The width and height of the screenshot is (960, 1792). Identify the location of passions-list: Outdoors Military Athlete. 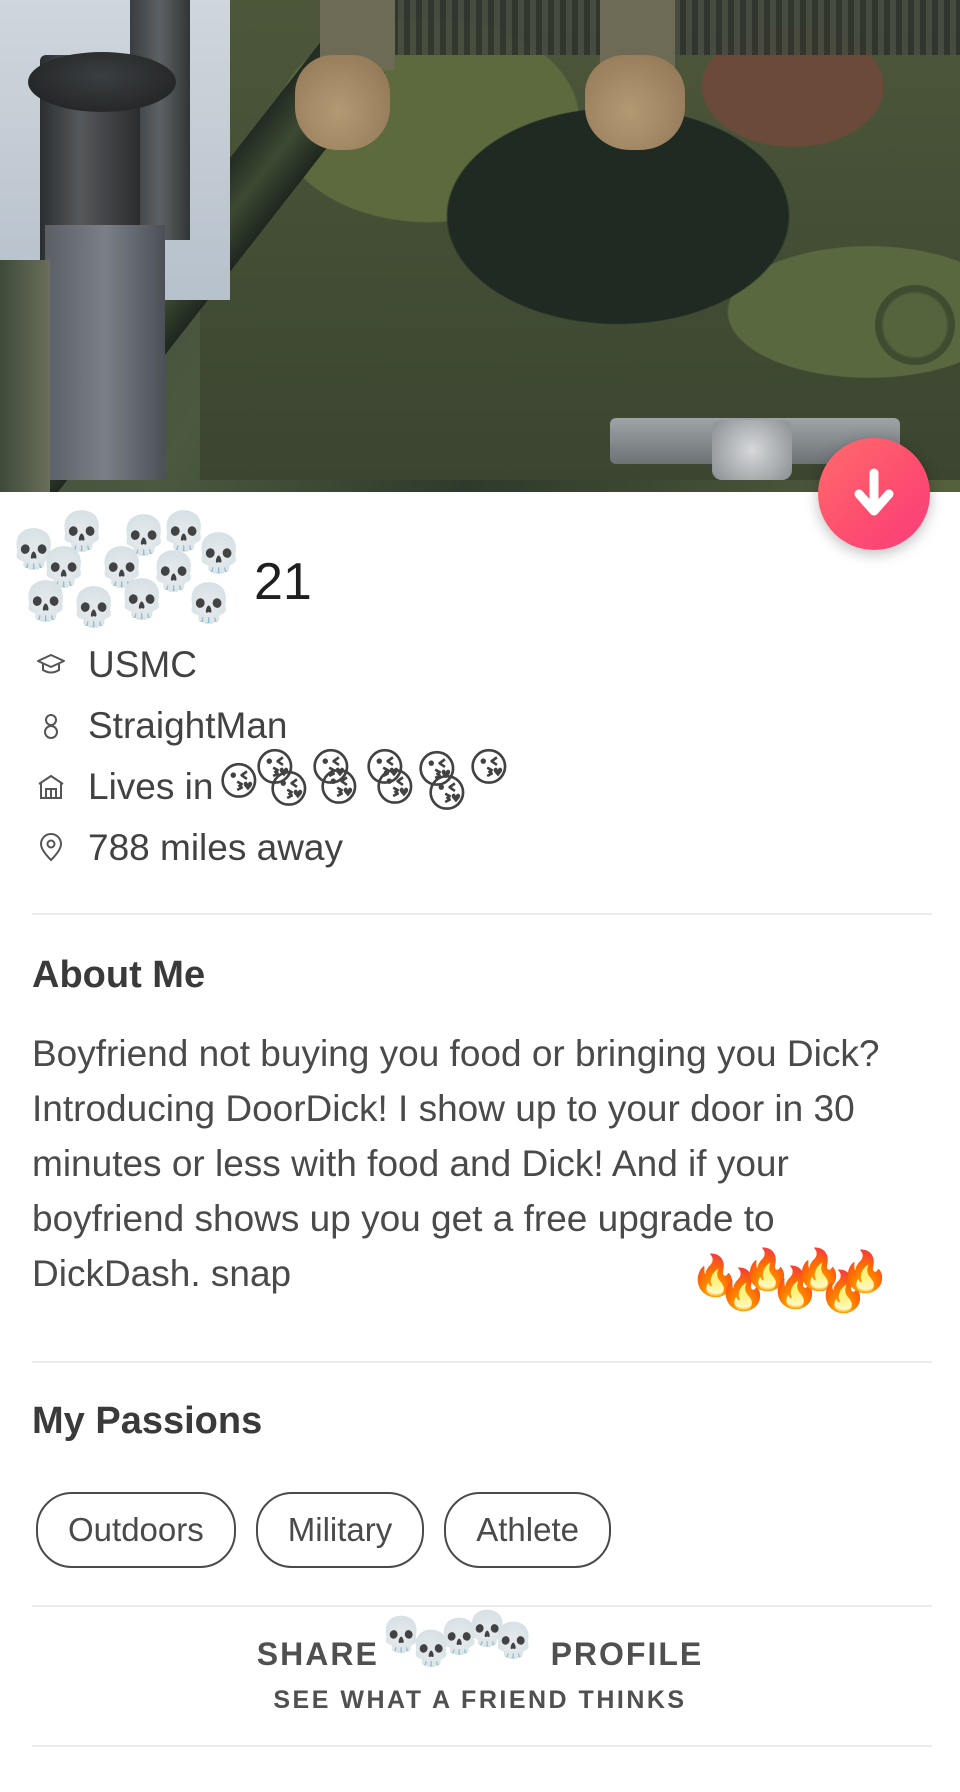
(323, 1530).